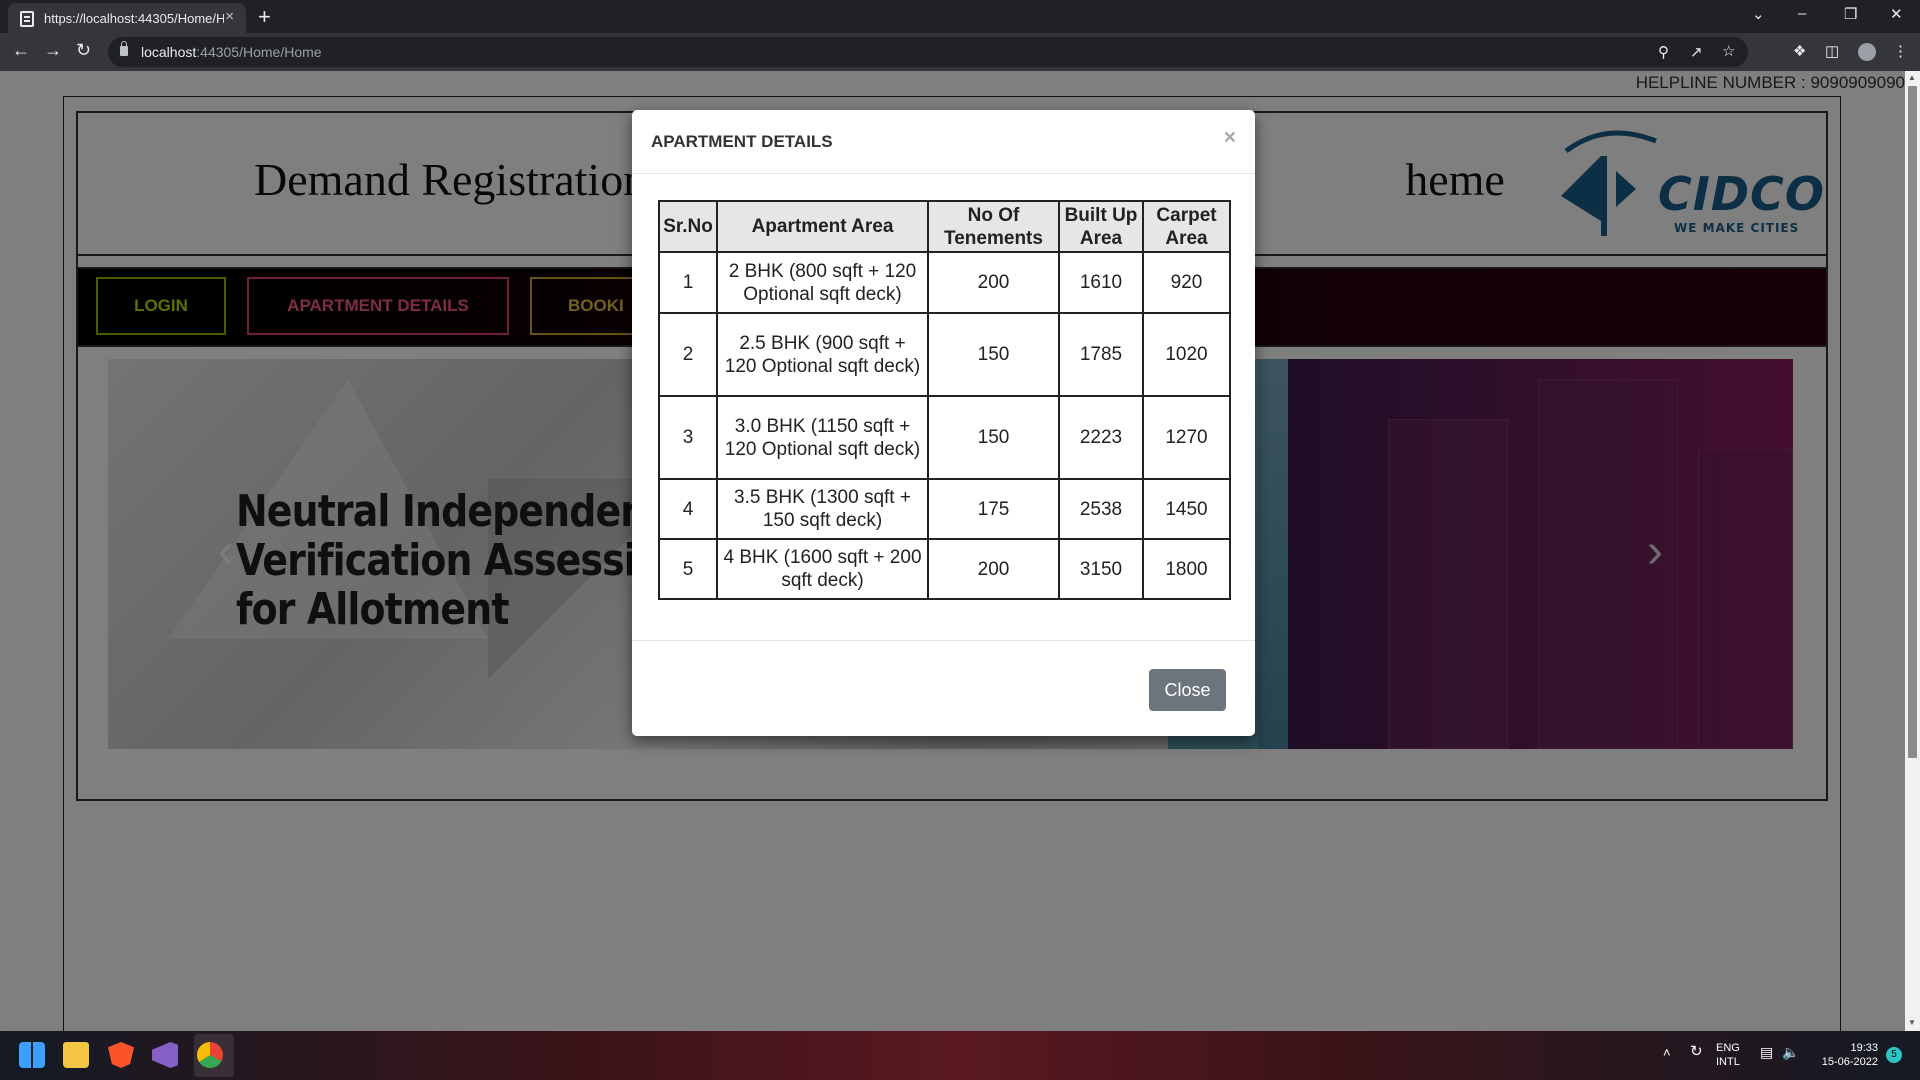  I want to click on table-cell: 1020, so click(1186, 354).